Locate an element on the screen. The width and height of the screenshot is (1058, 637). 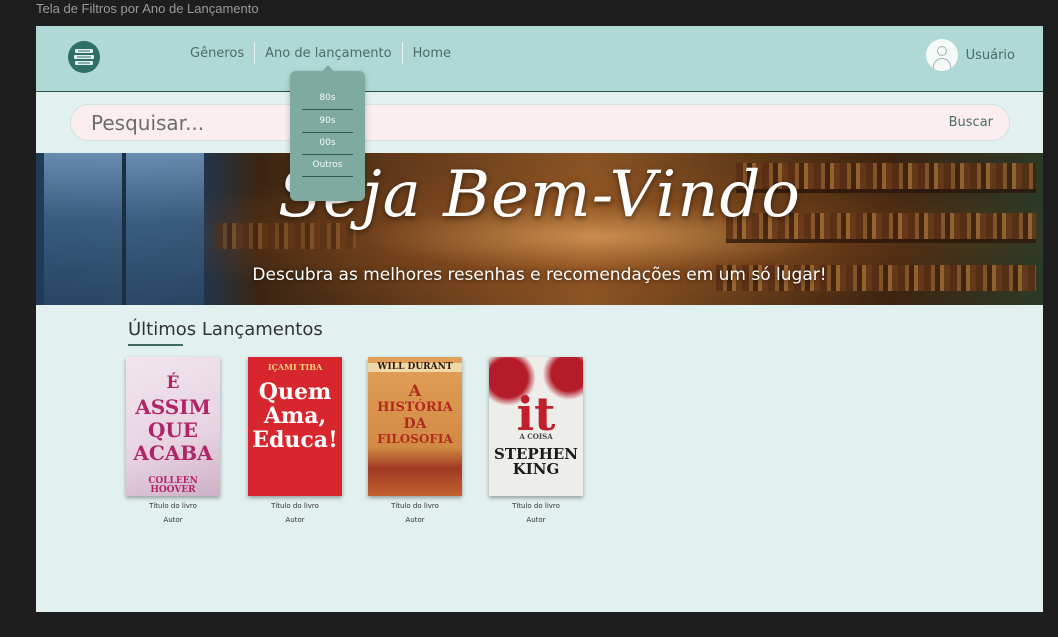
dropdown-item-outros: Outros is located at coordinates (327, 166).